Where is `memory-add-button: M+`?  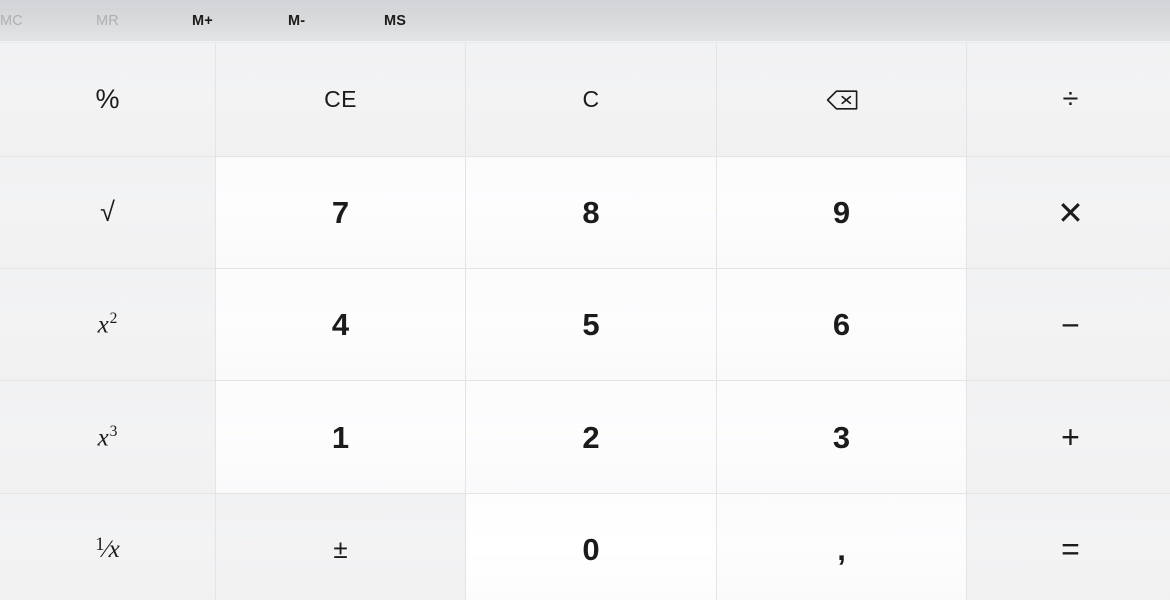
memory-add-button: M+ is located at coordinates (240, 21).